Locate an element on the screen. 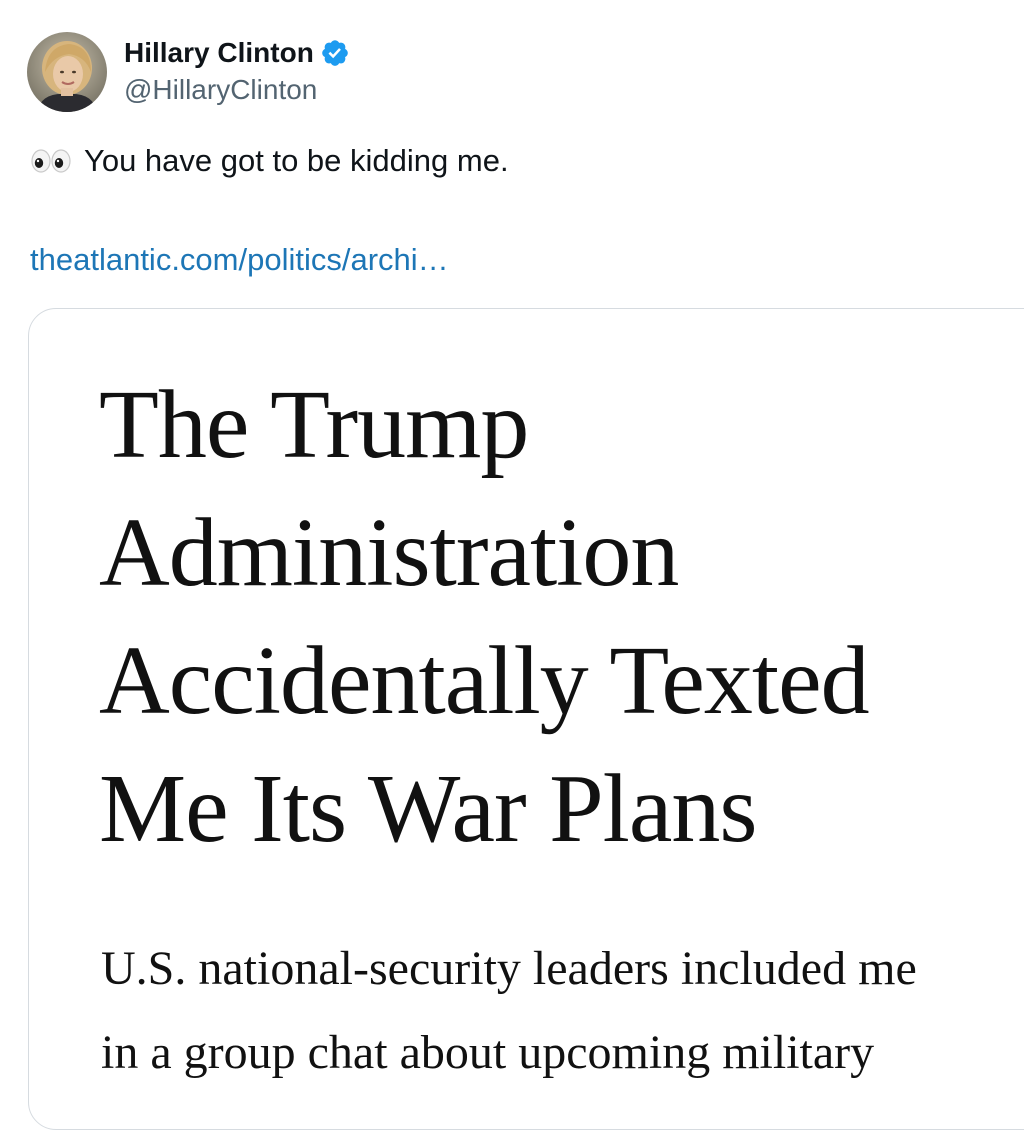  headline-line: Administration is located at coordinates (389, 553).